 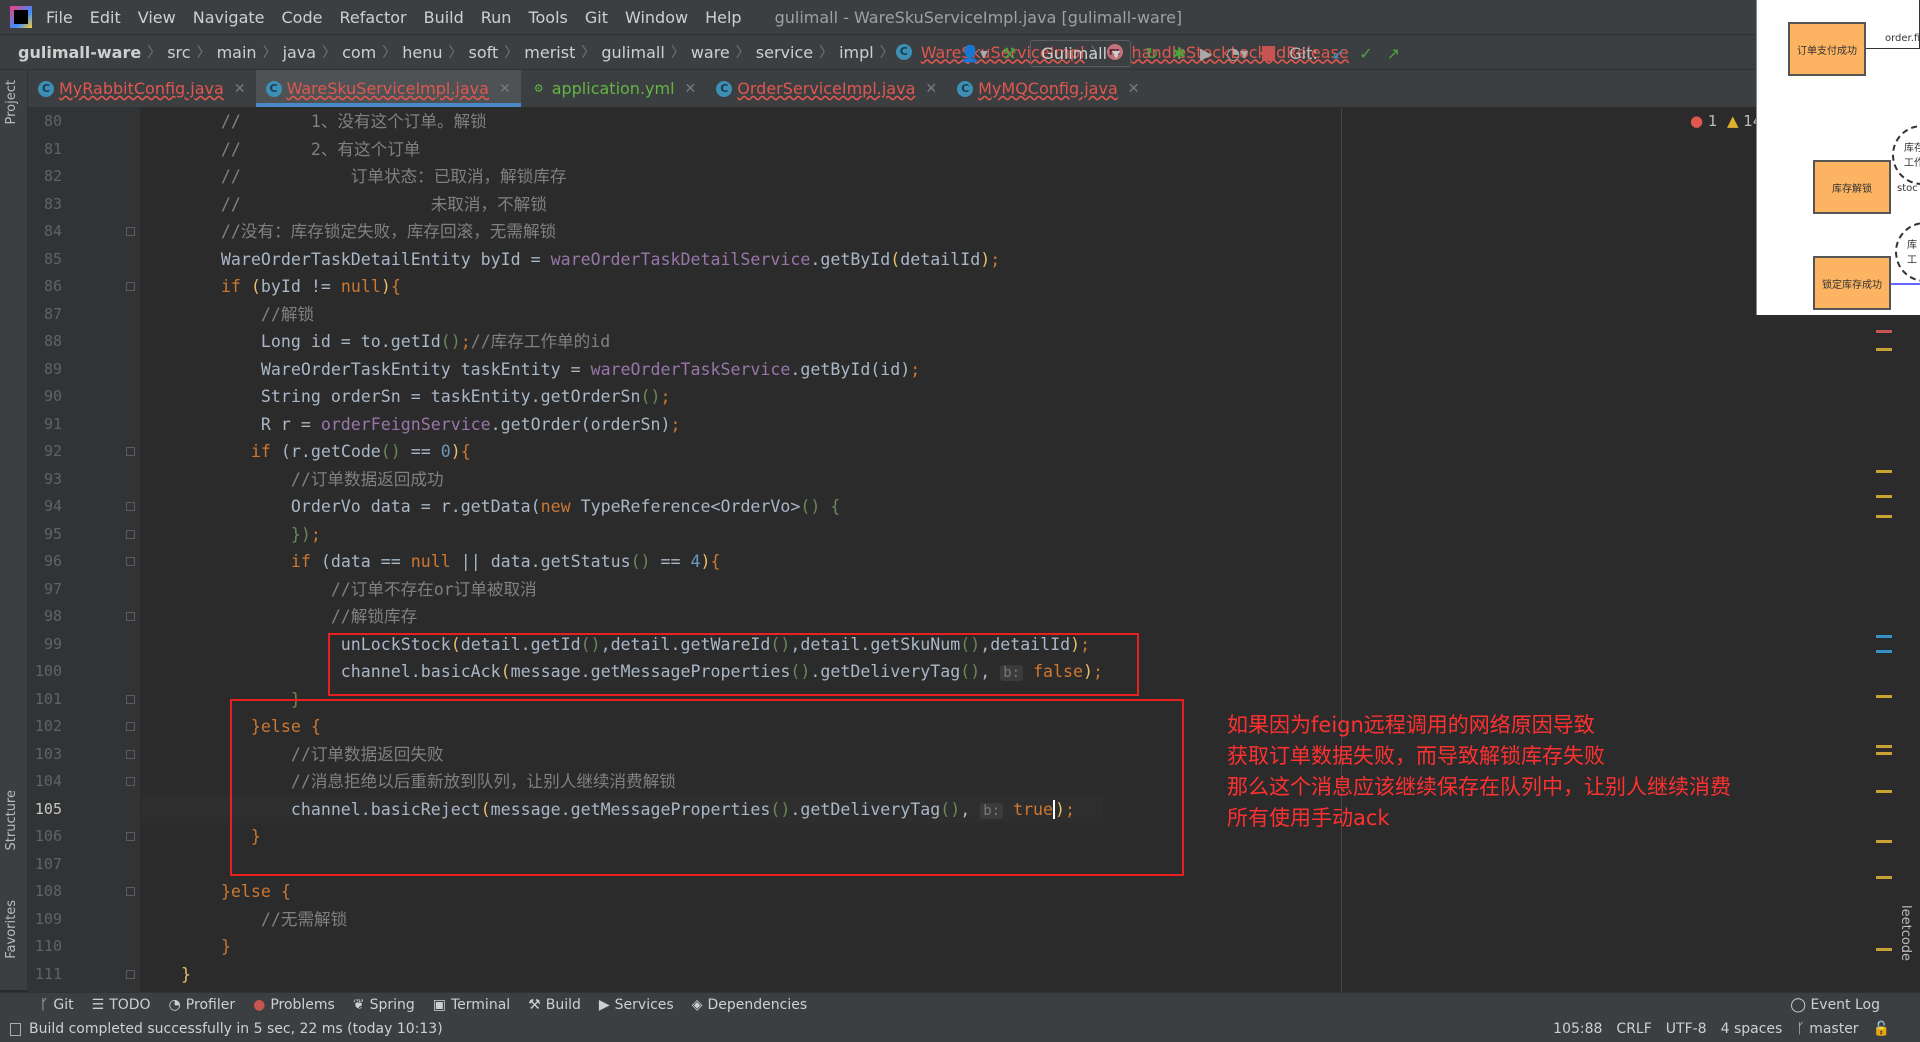 I want to click on breadcrumb-item: impl, so click(x=856, y=52).